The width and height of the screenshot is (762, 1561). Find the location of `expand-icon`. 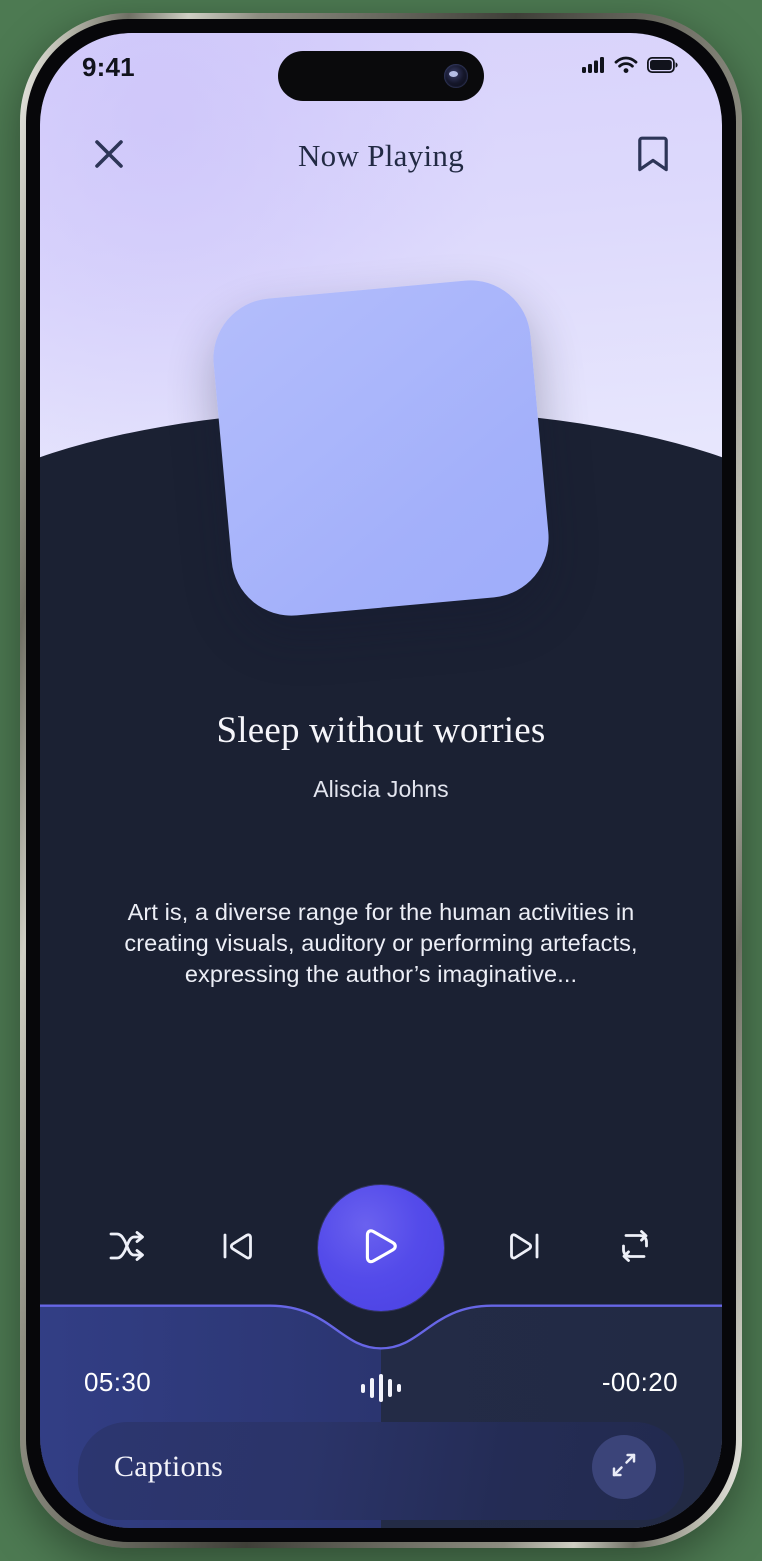

expand-icon is located at coordinates (624, 1467).